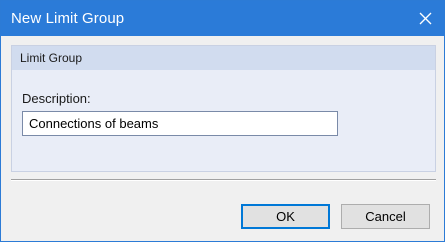  What do you see at coordinates (223, 58) in the screenshot?
I see `group-header: Limit Group` at bounding box center [223, 58].